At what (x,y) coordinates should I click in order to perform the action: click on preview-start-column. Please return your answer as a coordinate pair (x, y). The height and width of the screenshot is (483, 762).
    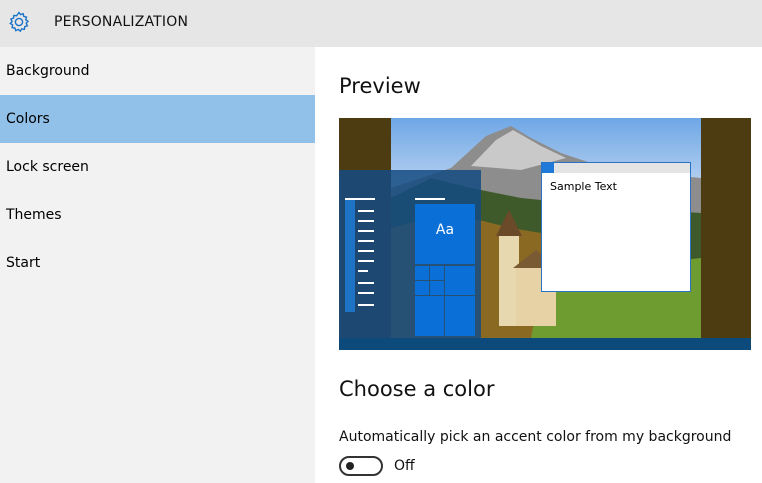
    Looking at the image, I should click on (350, 256).